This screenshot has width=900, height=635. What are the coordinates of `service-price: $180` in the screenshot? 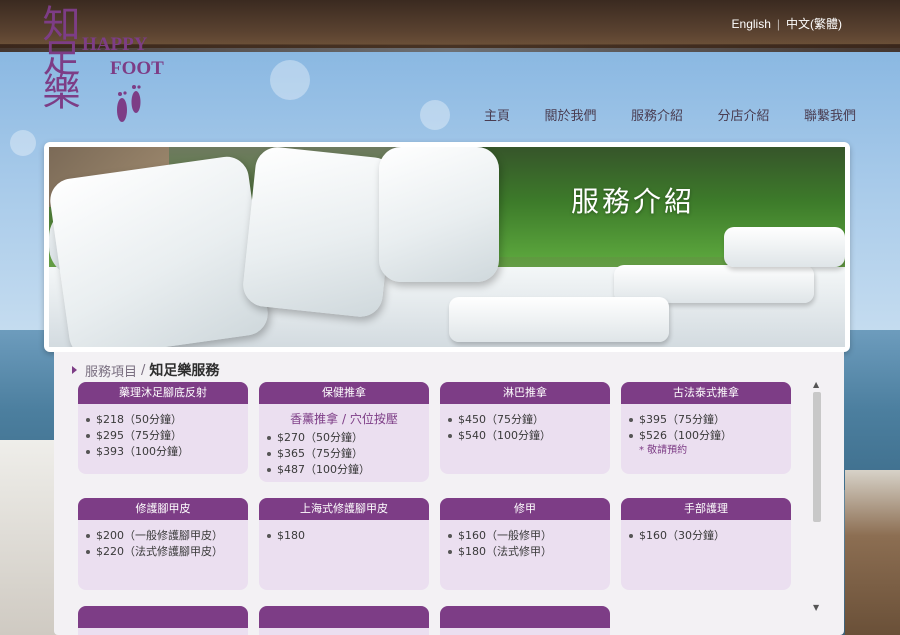 It's located at (346, 536).